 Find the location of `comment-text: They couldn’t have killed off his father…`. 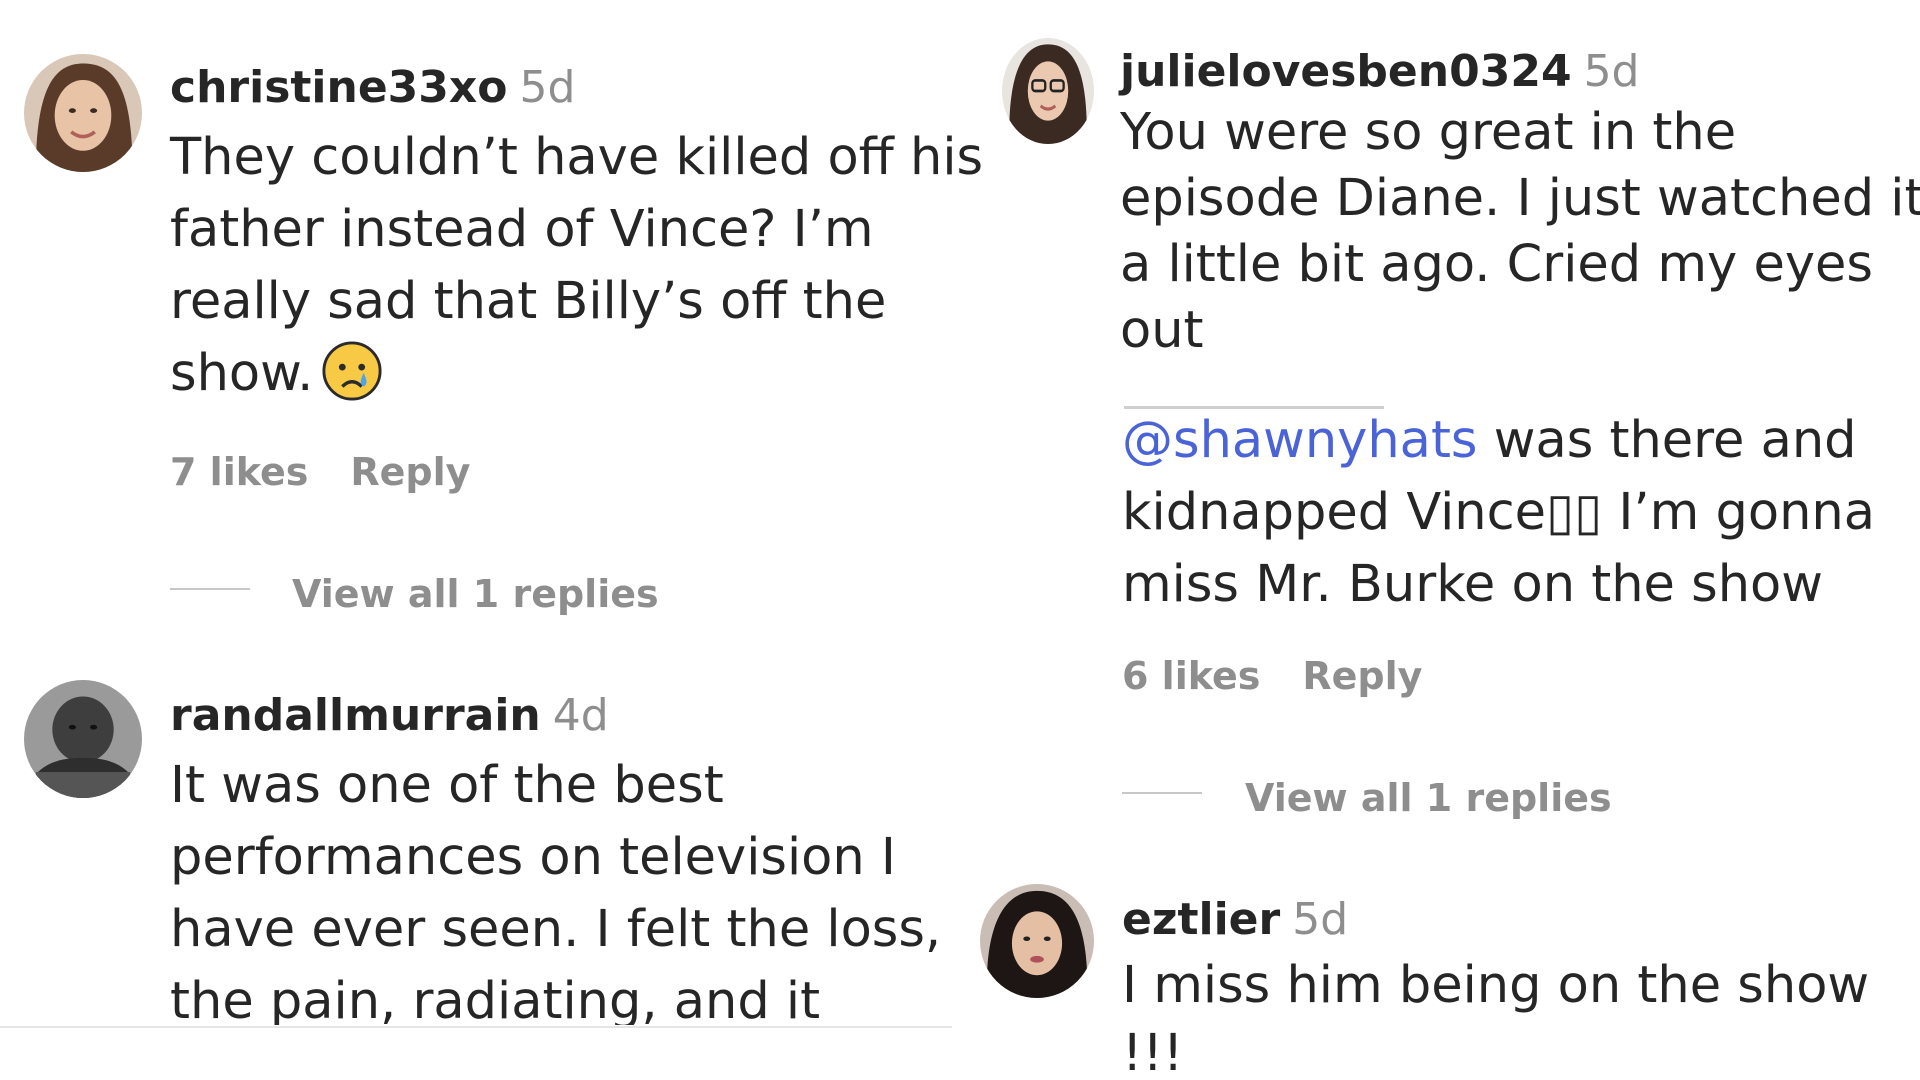

comment-text: They couldn’t have killed off his father… is located at coordinates (576, 266).